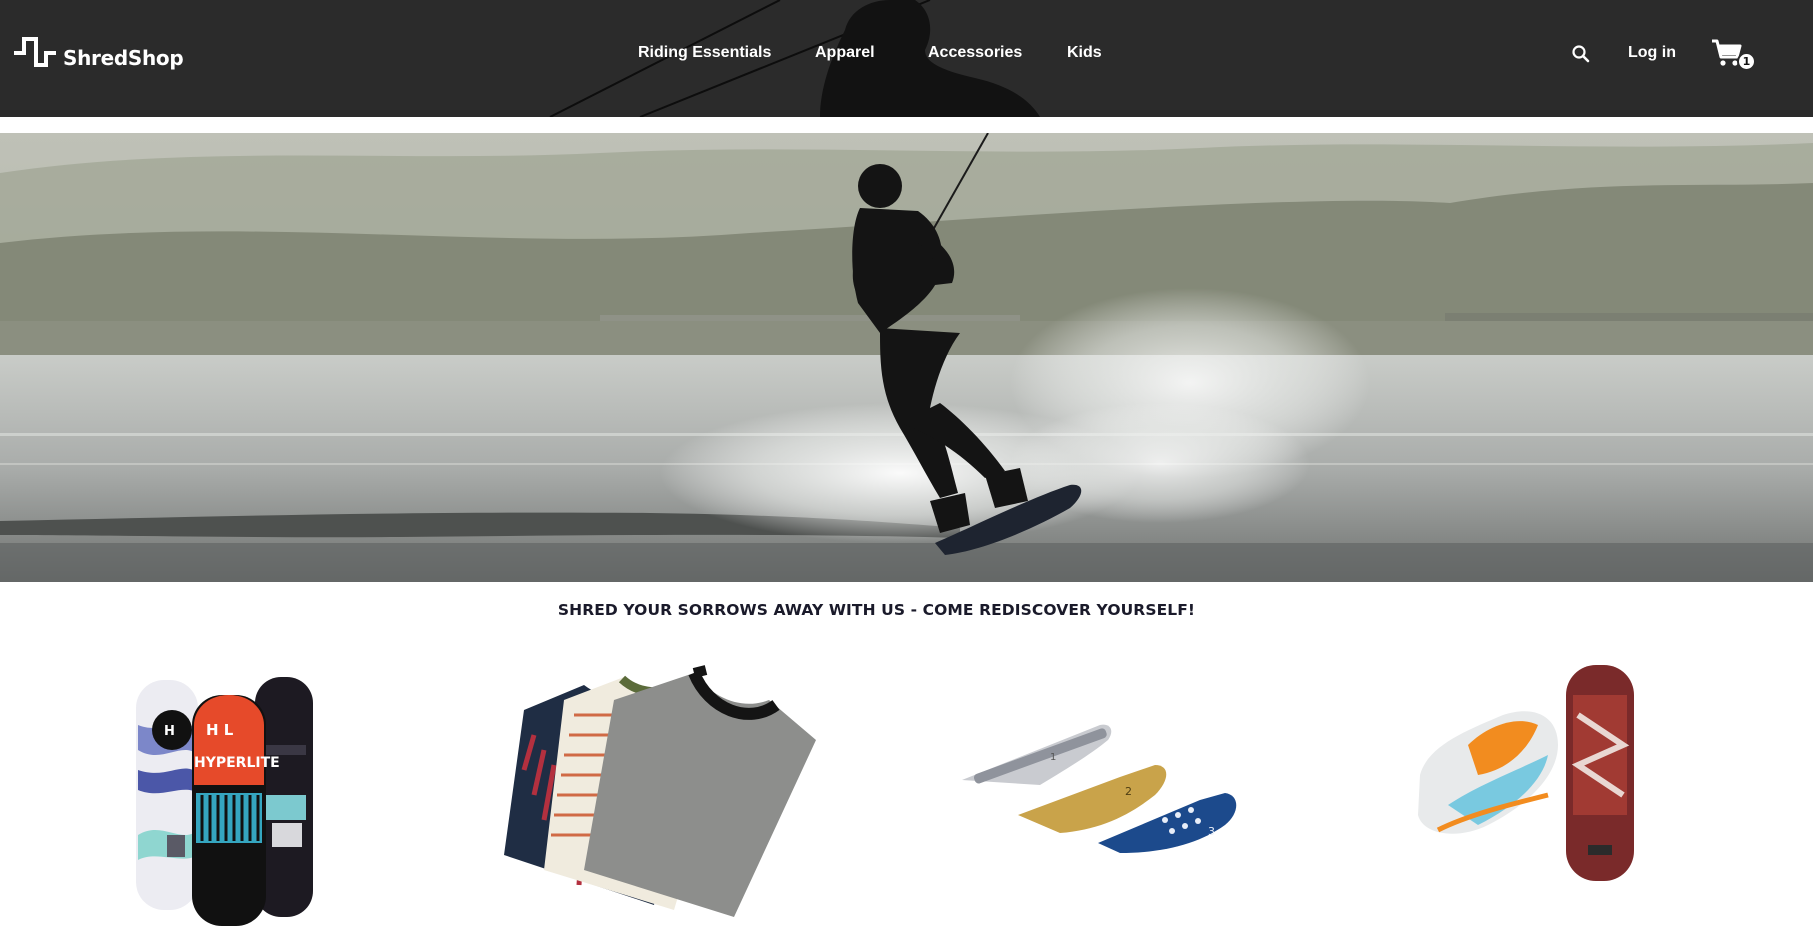  What do you see at coordinates (704, 53) in the screenshot?
I see `nav-riding-essentials: Riding Essentials` at bounding box center [704, 53].